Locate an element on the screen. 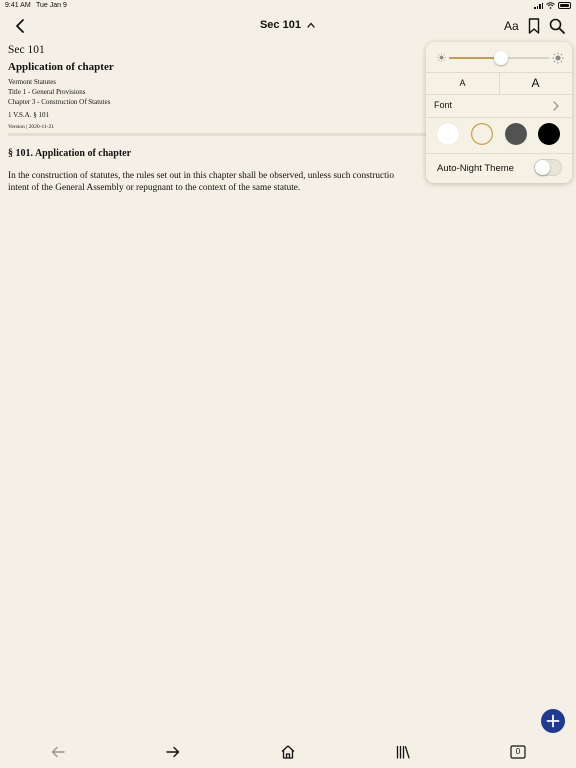 The height and width of the screenshot is (768, 576). brightness-slider is located at coordinates (499, 57).